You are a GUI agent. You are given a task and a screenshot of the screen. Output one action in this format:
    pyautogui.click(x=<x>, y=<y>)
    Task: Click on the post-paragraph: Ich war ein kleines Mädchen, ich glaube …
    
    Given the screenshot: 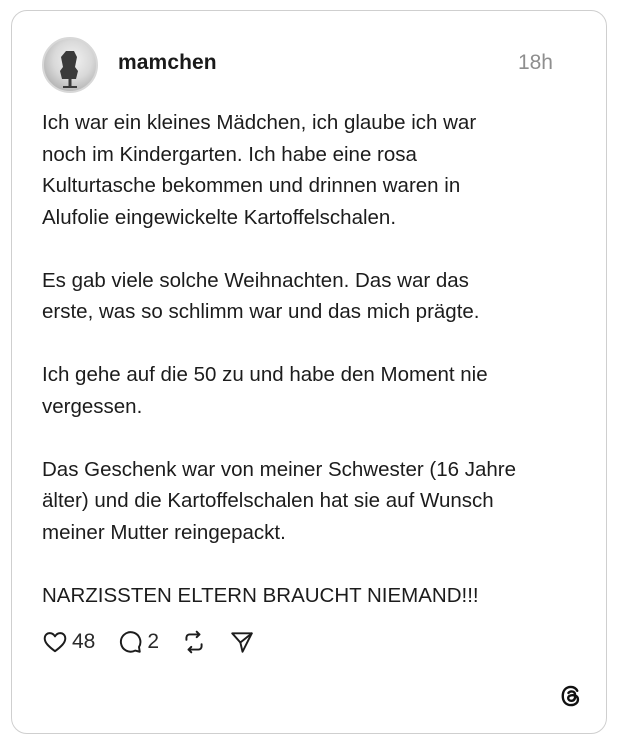 What is the action you would take?
    pyautogui.click(x=259, y=170)
    